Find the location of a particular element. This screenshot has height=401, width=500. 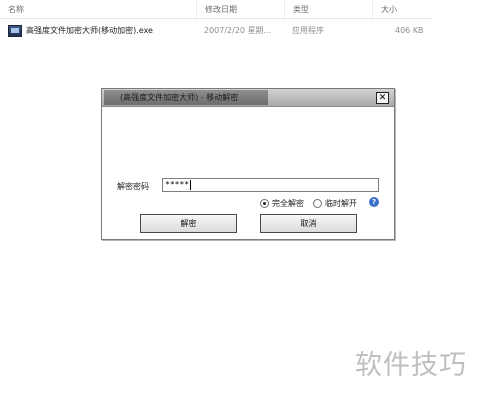

password-input: ***** is located at coordinates (270, 185).